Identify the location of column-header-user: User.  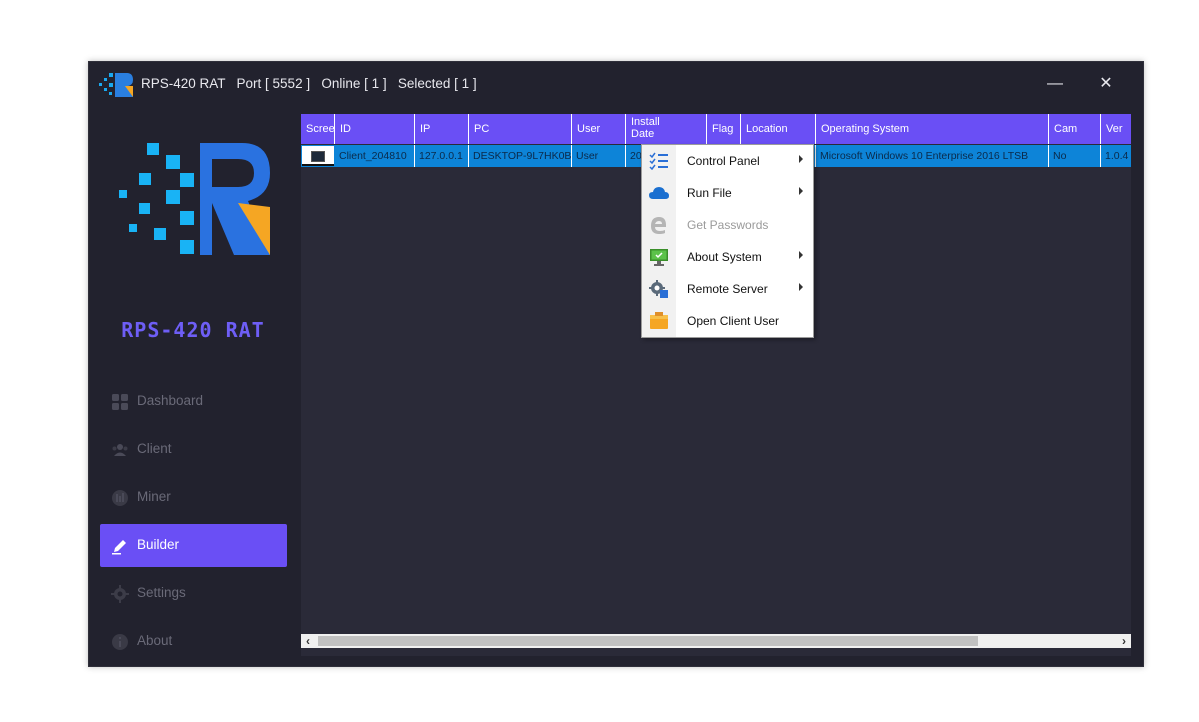
(599, 129).